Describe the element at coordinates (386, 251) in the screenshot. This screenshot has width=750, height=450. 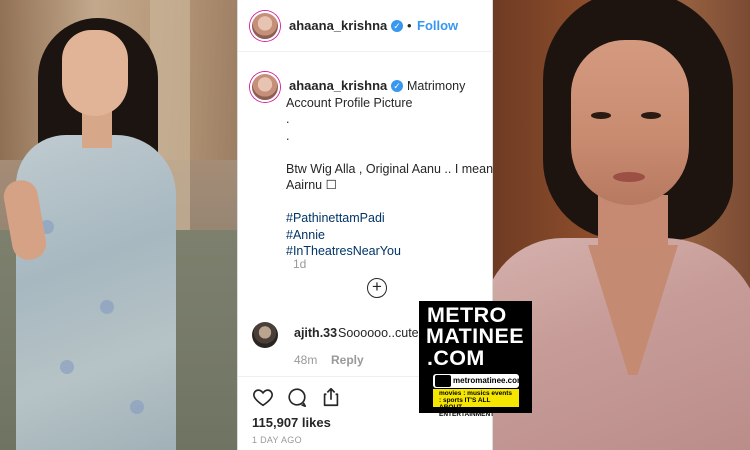
I see `hashtag-link: #InTheatresNearYou` at that location.